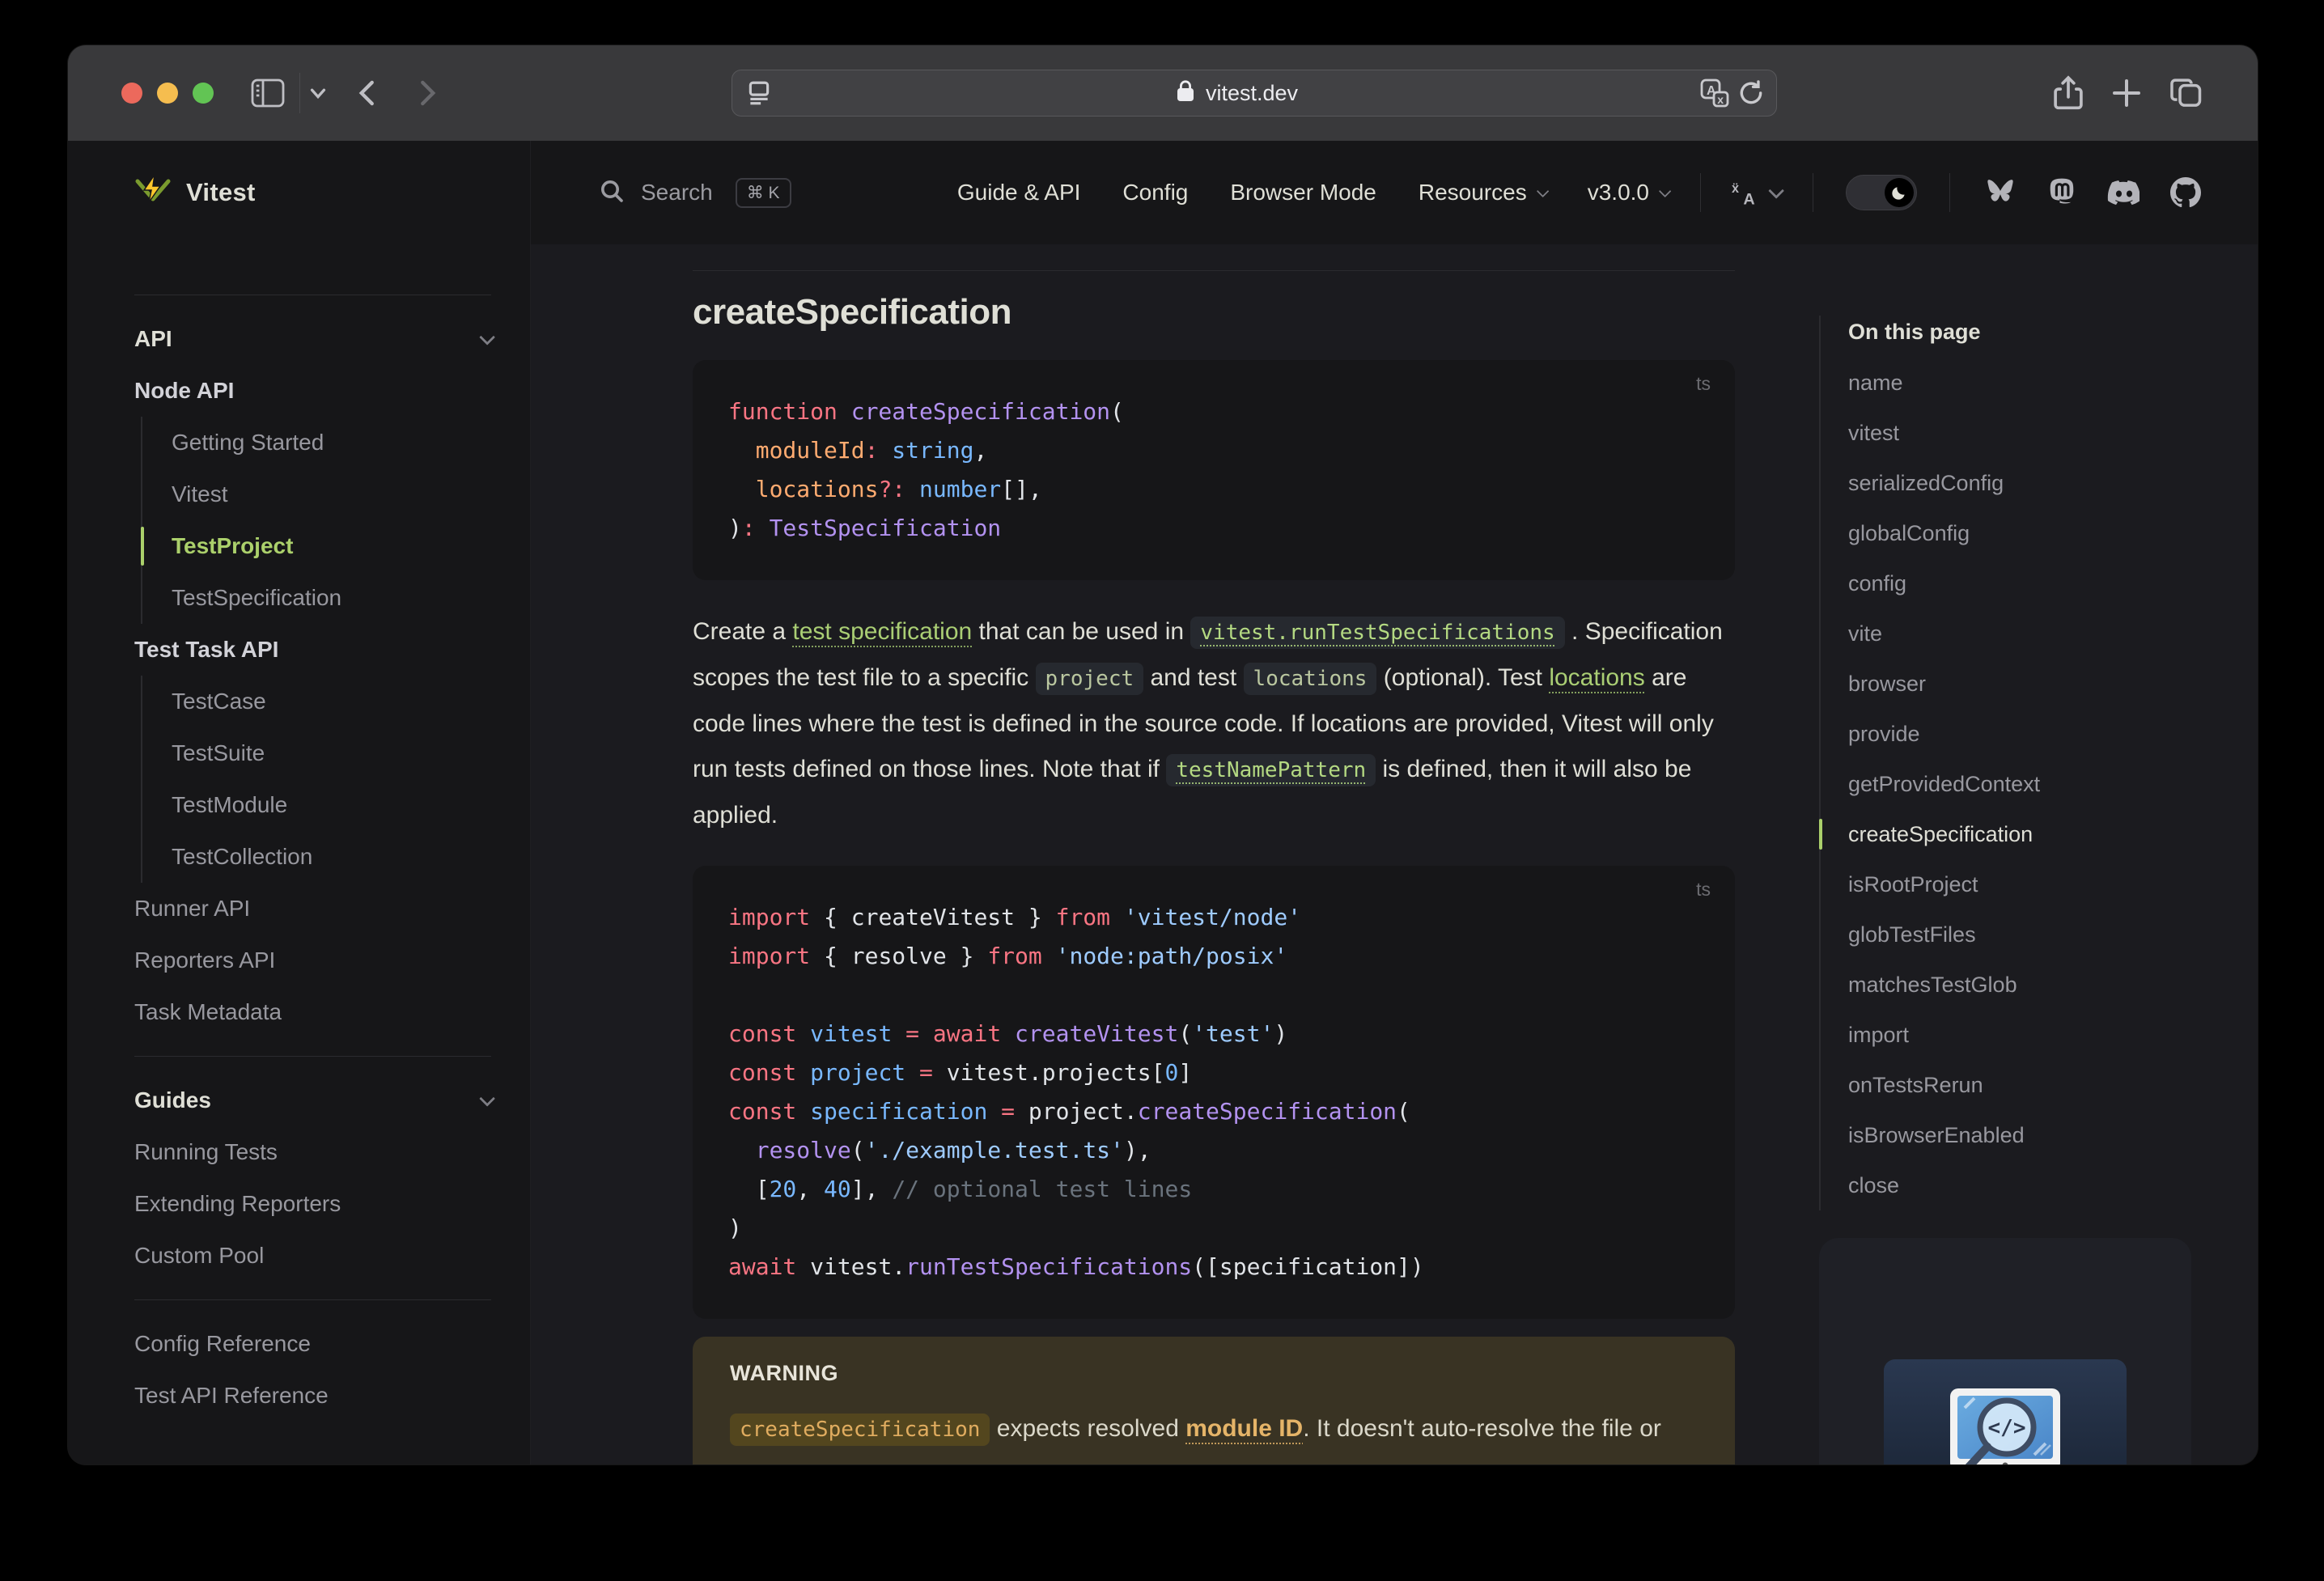 Image resolution: width=2324 pixels, height=1581 pixels. What do you see at coordinates (315, 1100) in the screenshot?
I see `sidebar-group-guides: Guides` at bounding box center [315, 1100].